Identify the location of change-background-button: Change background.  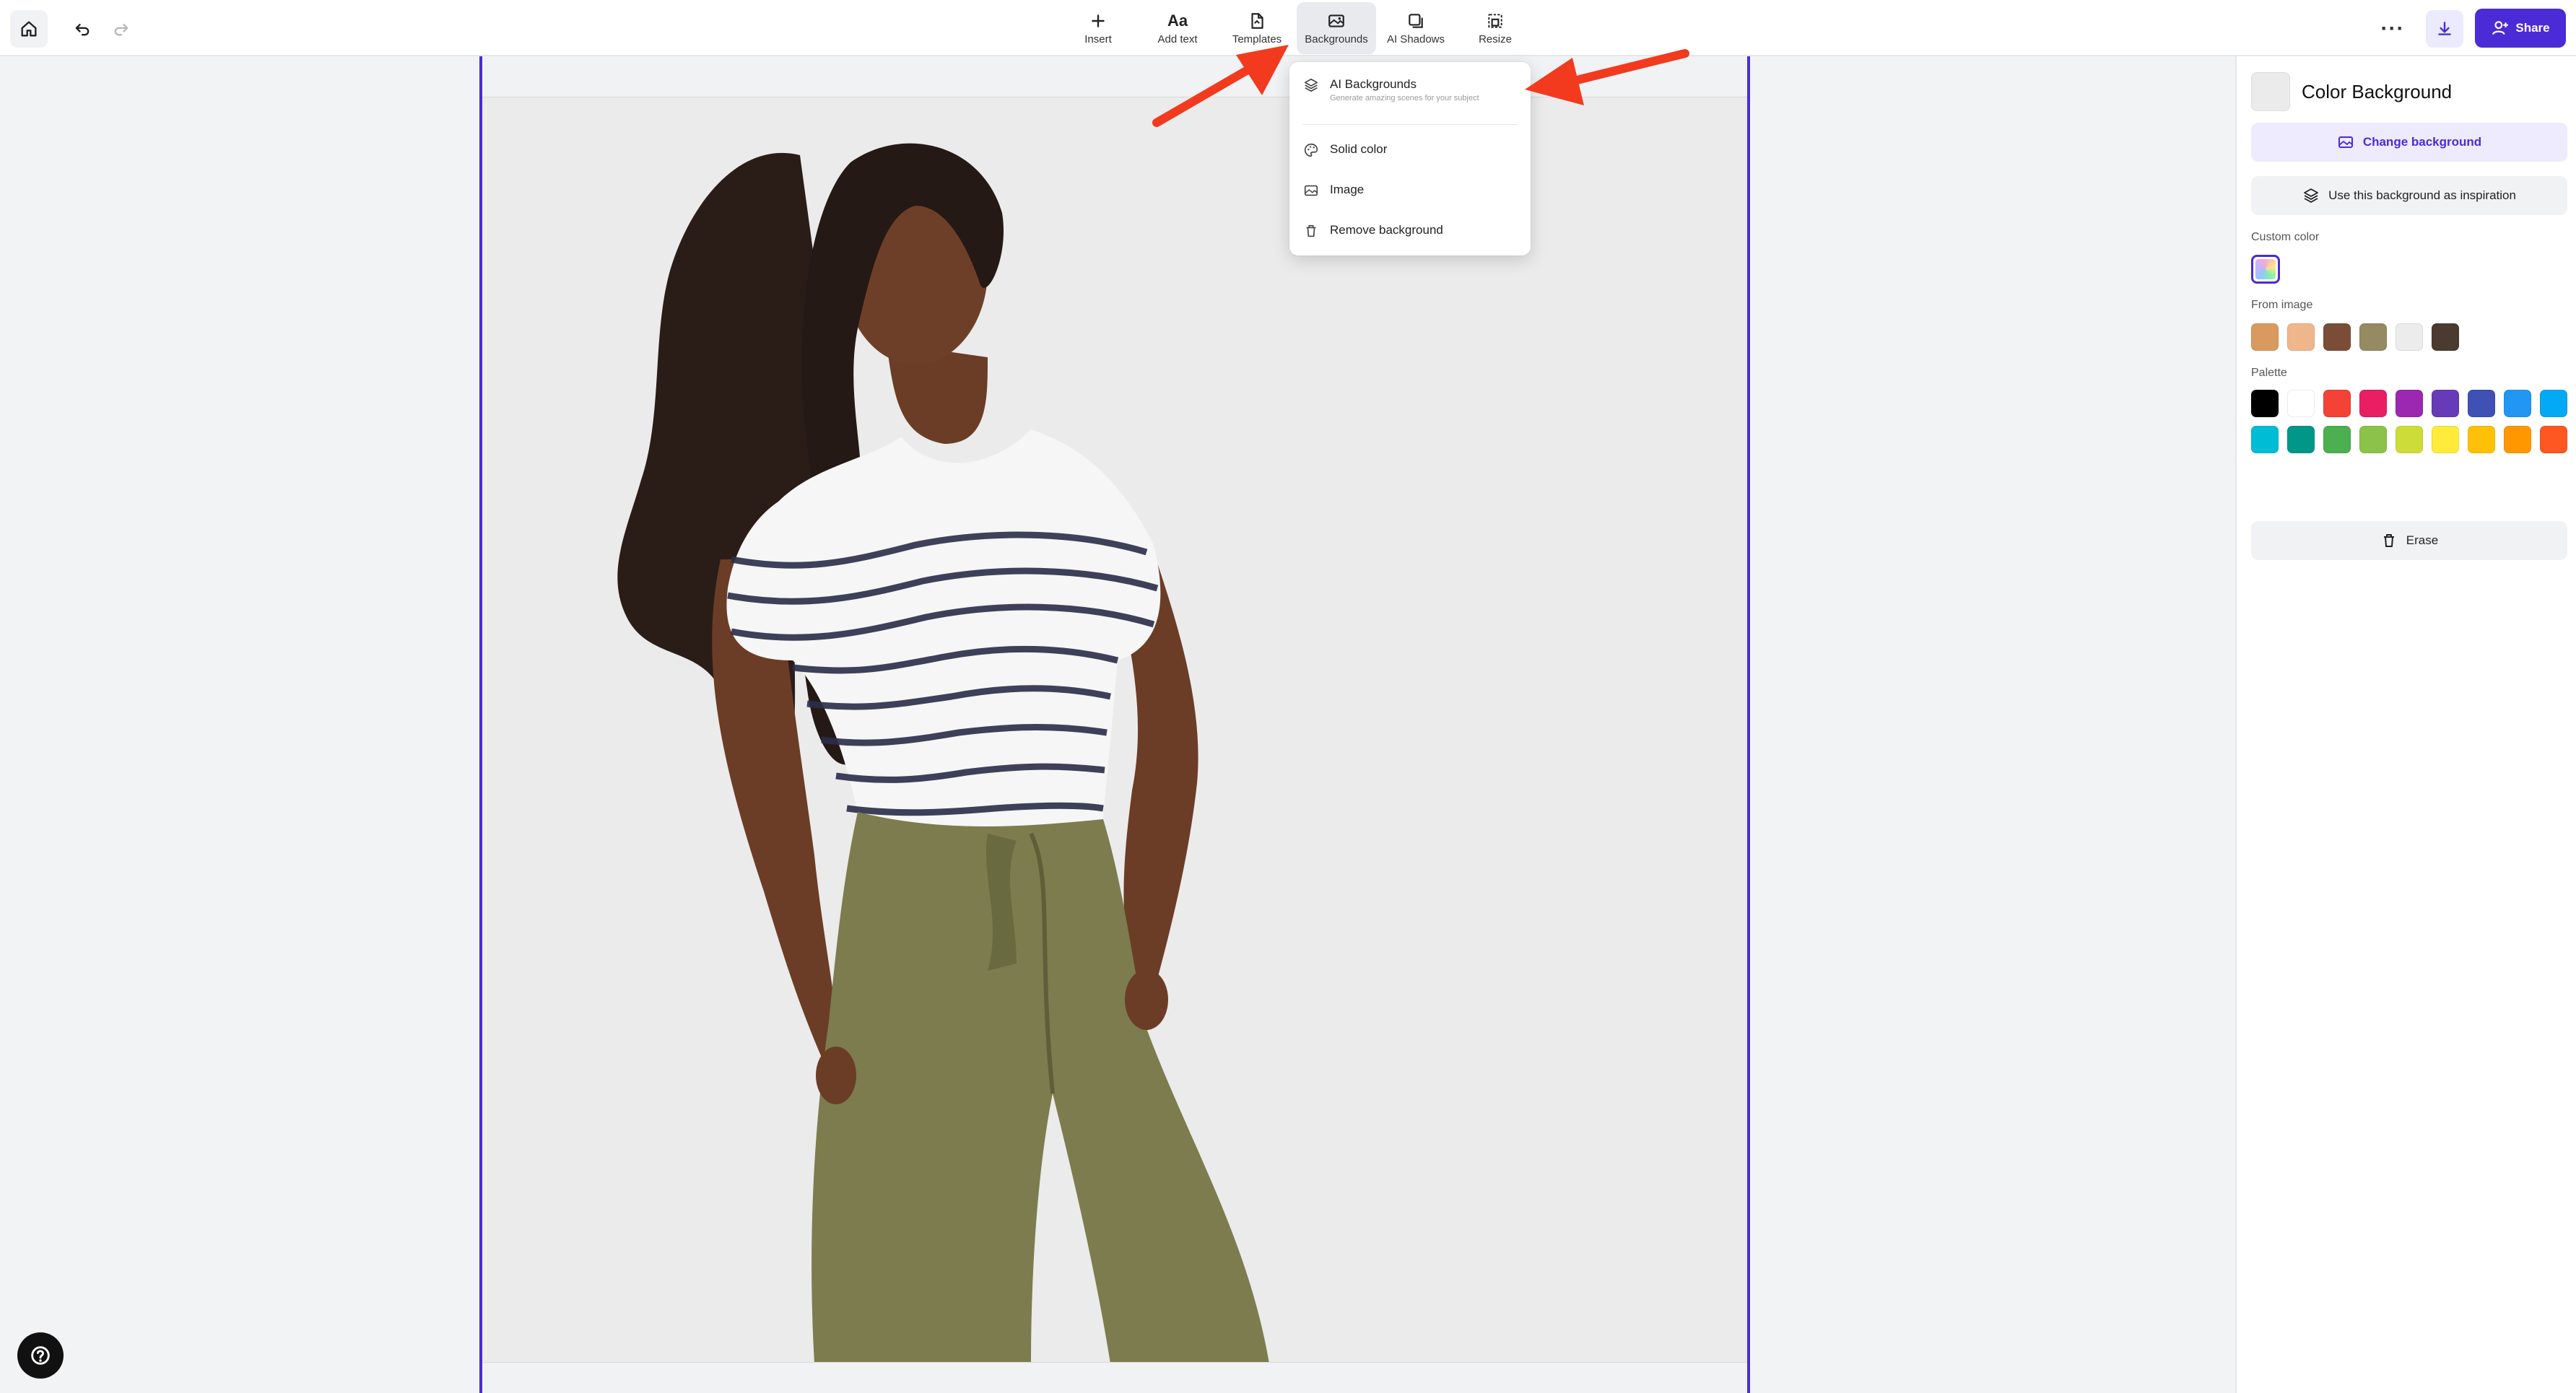
(2409, 142).